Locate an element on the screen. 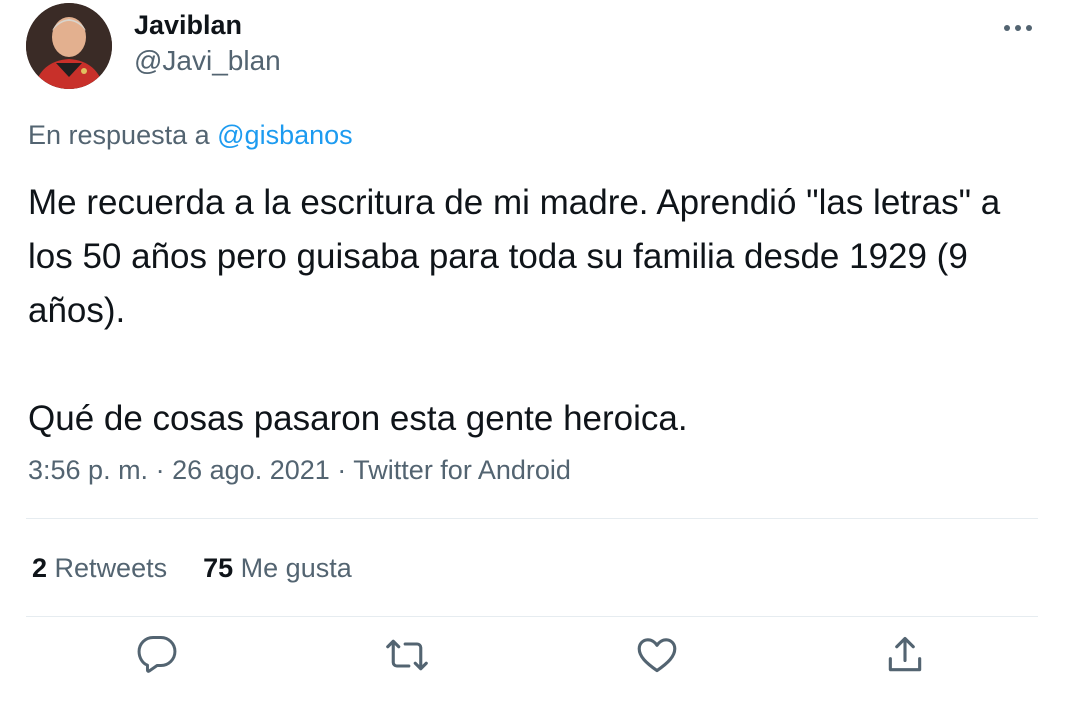 The image size is (1070, 710). retweets-stat: 2 Retweets is located at coordinates (99, 568).